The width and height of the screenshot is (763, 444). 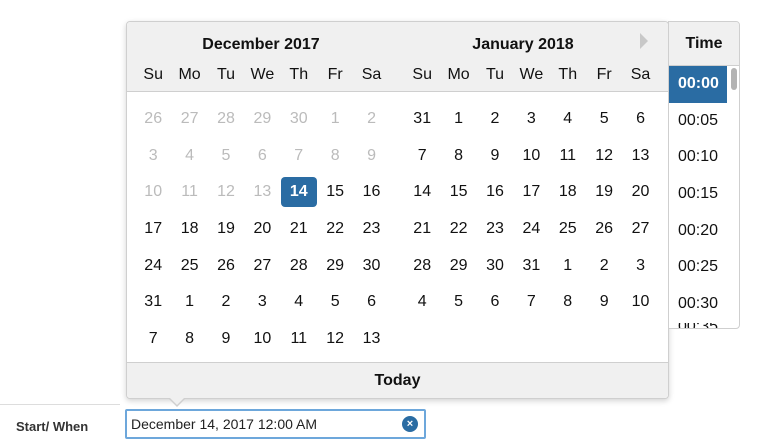 I want to click on date-input, so click(x=275, y=424).